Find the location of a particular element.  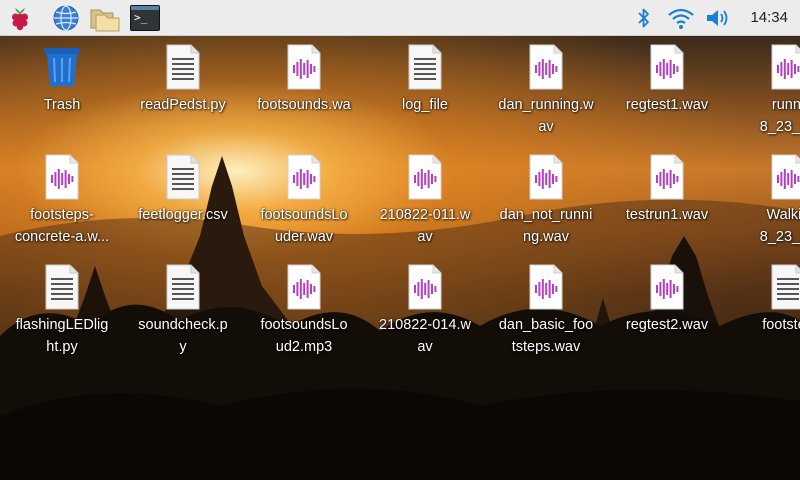

desktop-icon-label: regtest1.wav is located at coordinates (667, 105).